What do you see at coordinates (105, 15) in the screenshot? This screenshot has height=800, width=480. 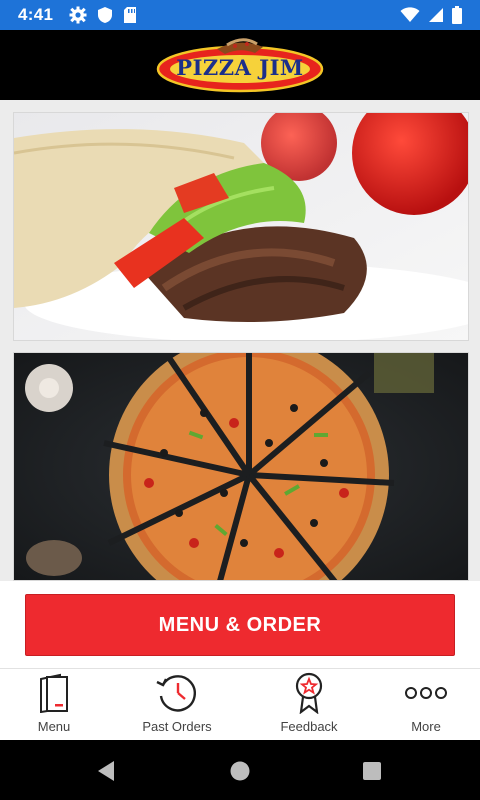 I see `shield-icon` at bounding box center [105, 15].